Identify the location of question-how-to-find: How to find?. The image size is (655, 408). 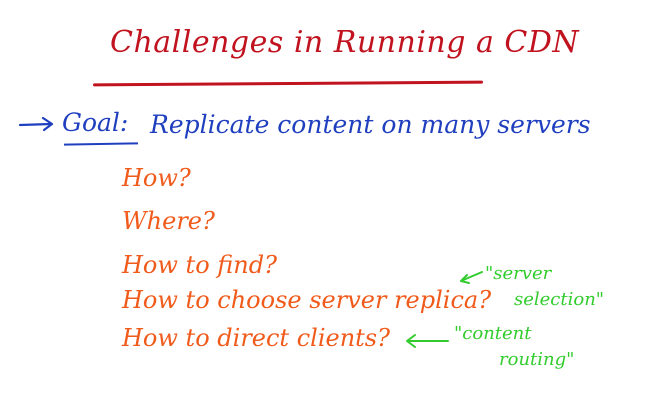
(199, 265).